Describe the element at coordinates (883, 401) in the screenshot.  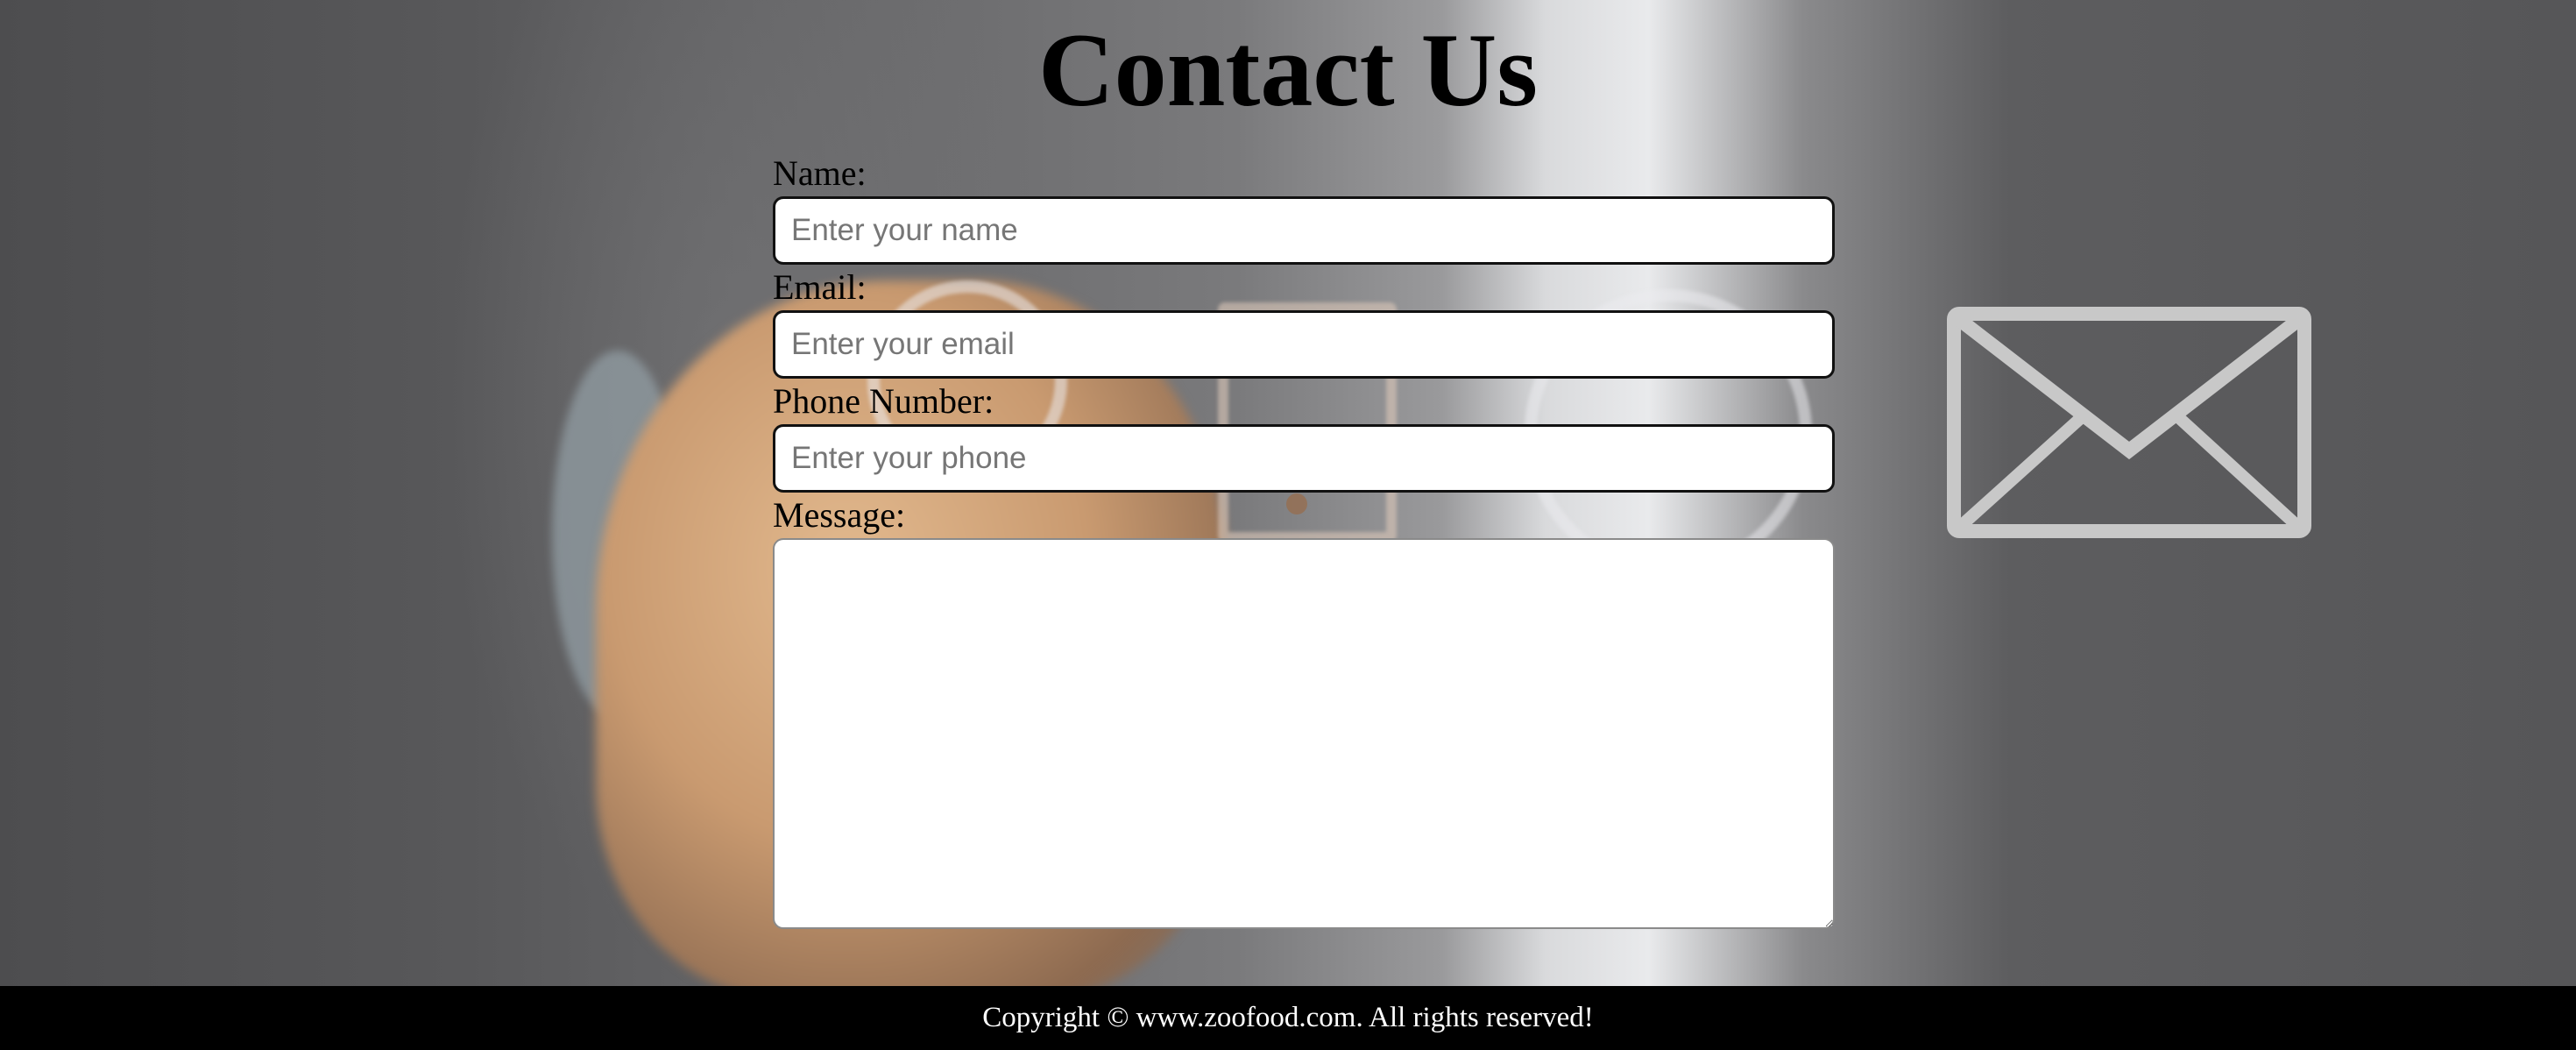
I see `phone-label: Phone Number:` at that location.